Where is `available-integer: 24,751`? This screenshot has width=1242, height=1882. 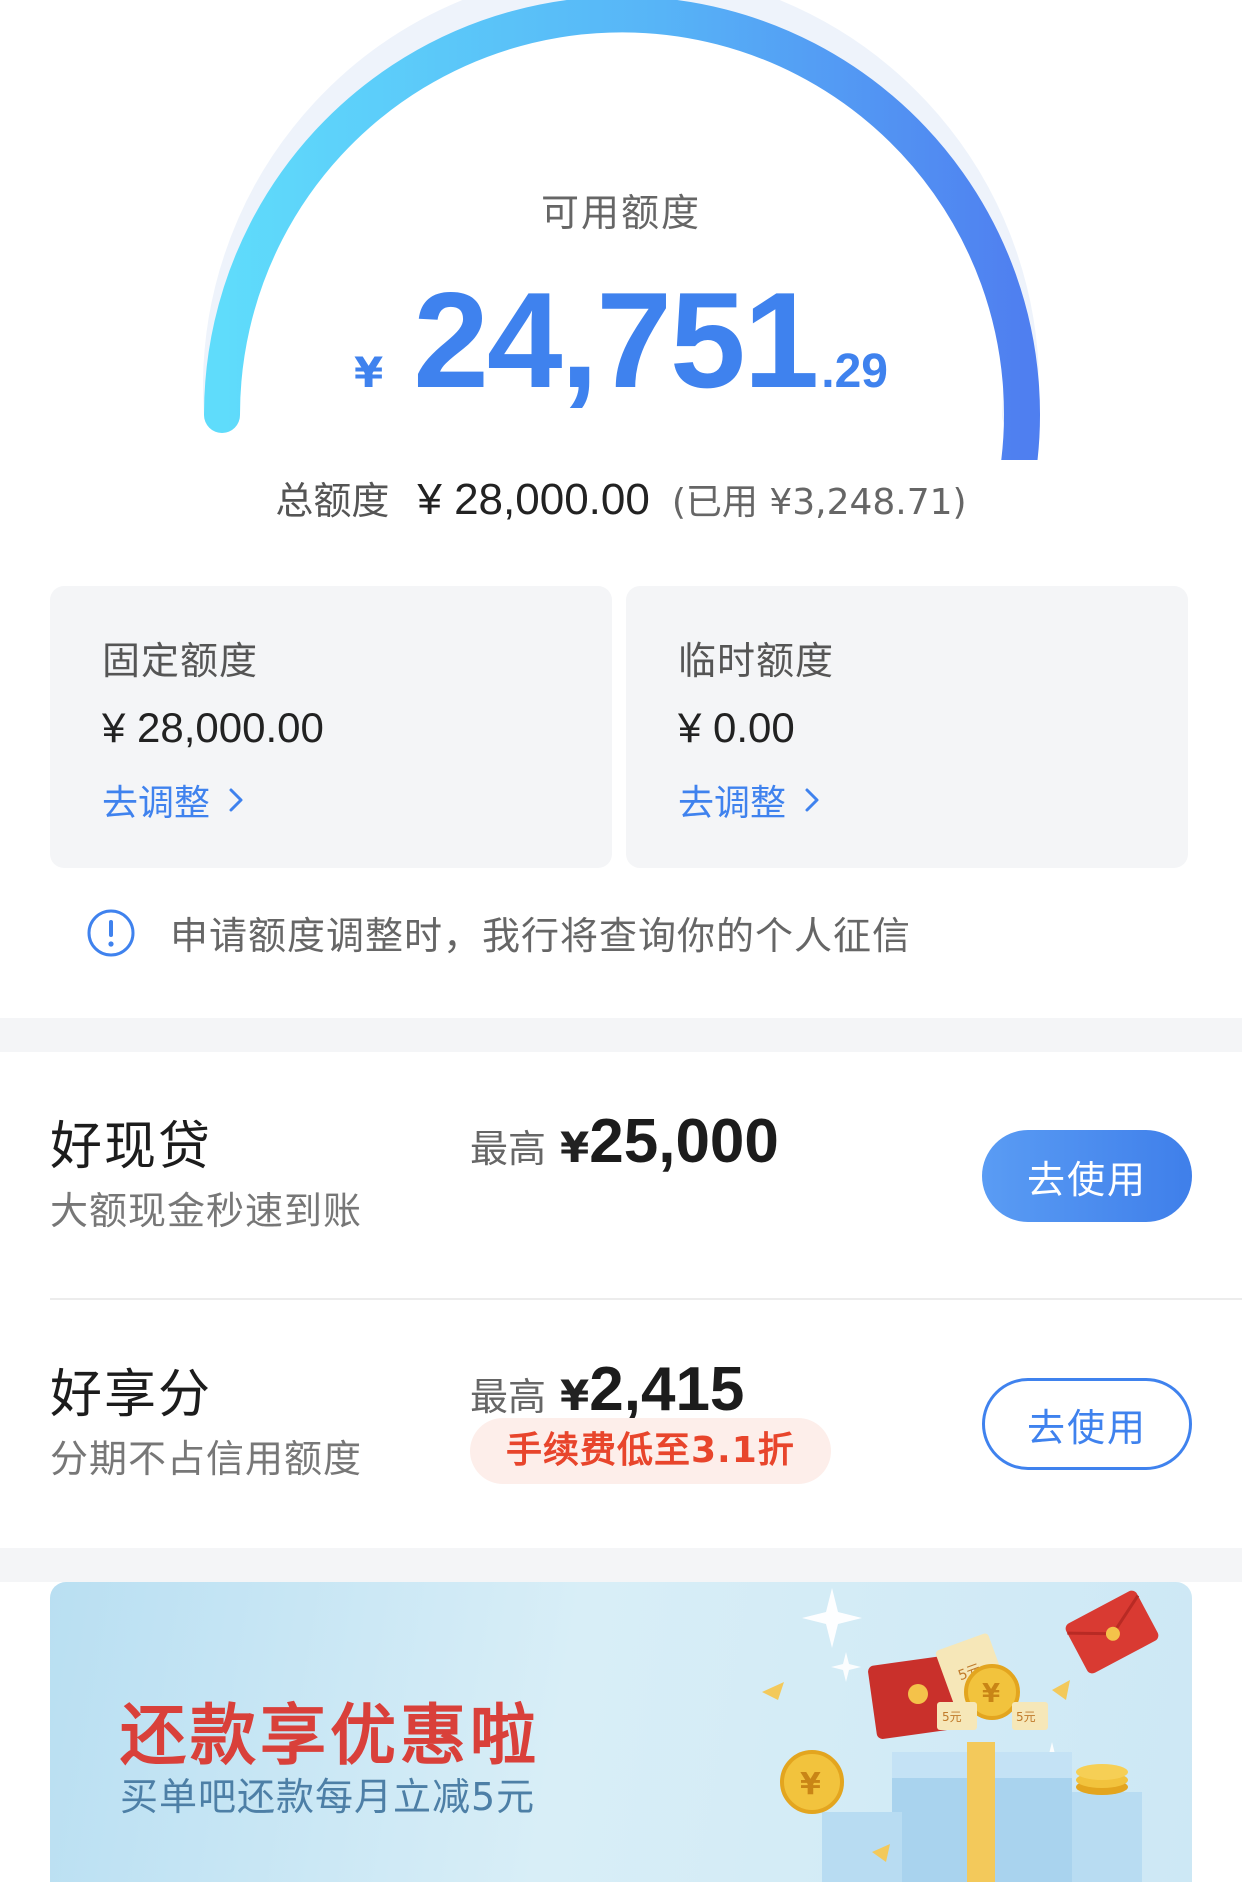 available-integer: 24,751 is located at coordinates (616, 340).